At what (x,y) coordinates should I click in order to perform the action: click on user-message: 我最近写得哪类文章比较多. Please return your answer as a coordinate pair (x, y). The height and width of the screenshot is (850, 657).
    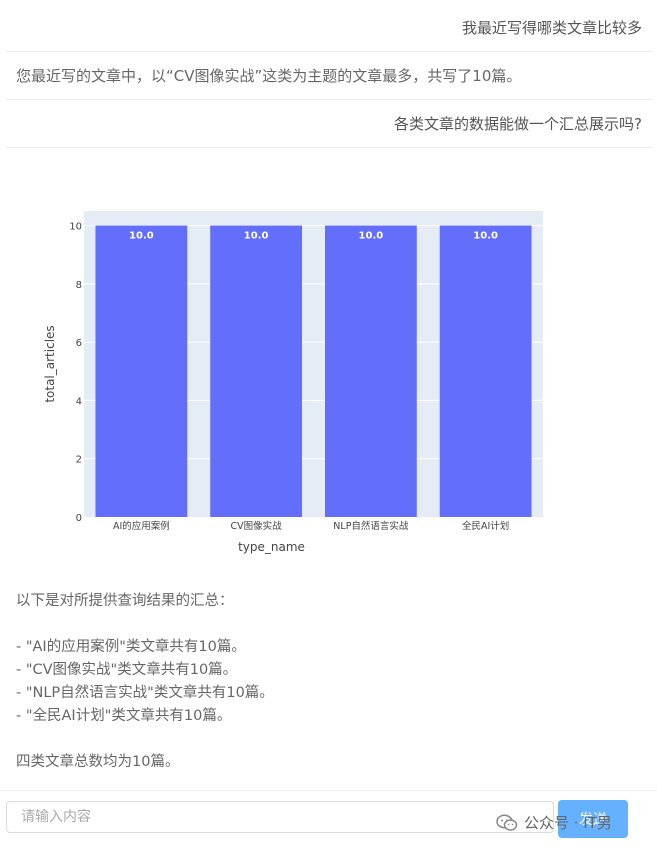
    Looking at the image, I should click on (551, 28).